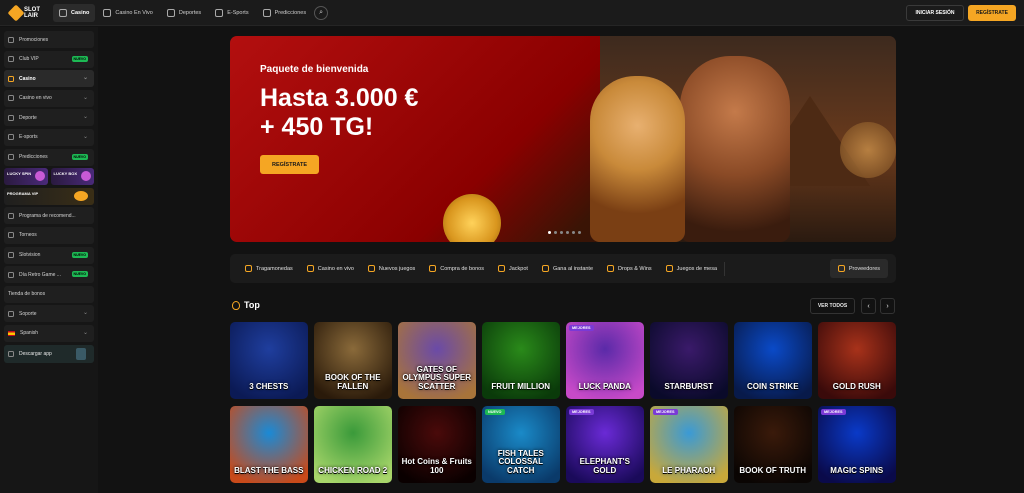 This screenshot has height=493, width=1024. What do you see at coordinates (689, 444) in the screenshot?
I see `game-card: MEJORES LE PHARAOH` at bounding box center [689, 444].